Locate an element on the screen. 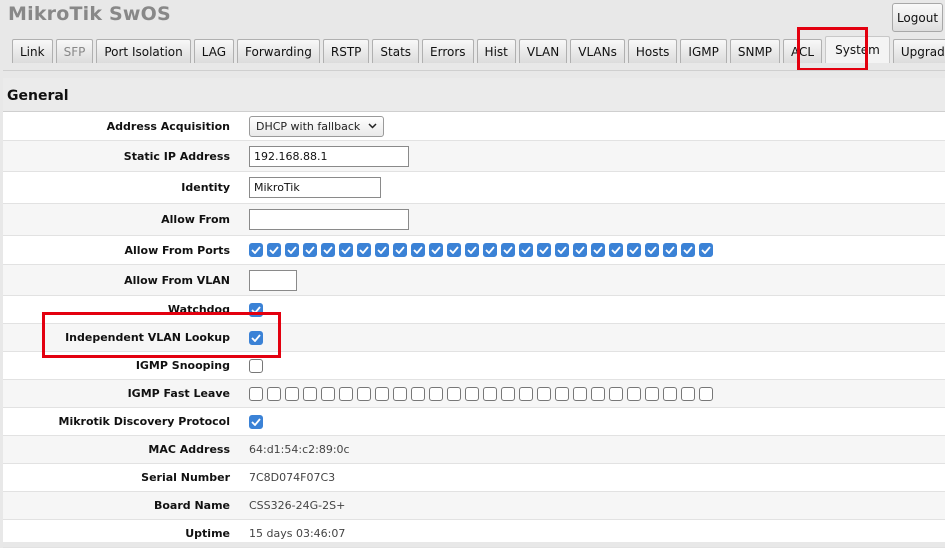 The width and height of the screenshot is (945, 548). address-acquisition-select: DHCP with fallback is located at coordinates (317, 126).